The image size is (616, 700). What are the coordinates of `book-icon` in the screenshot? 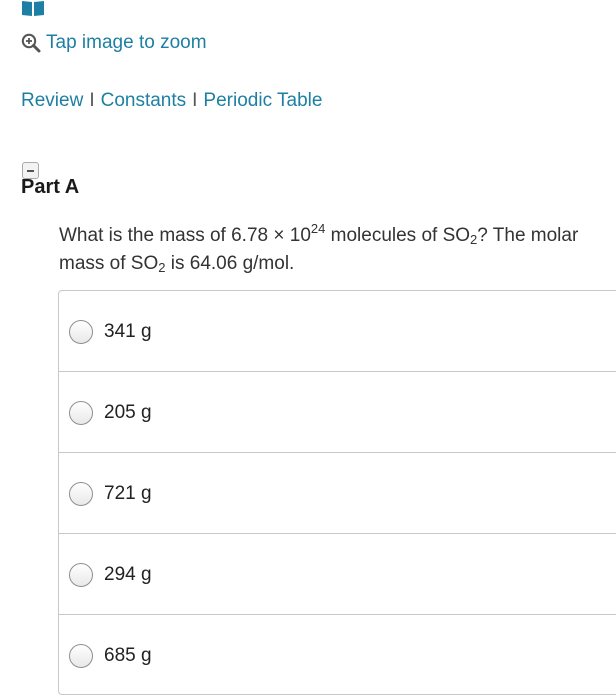 It's located at (33, 8).